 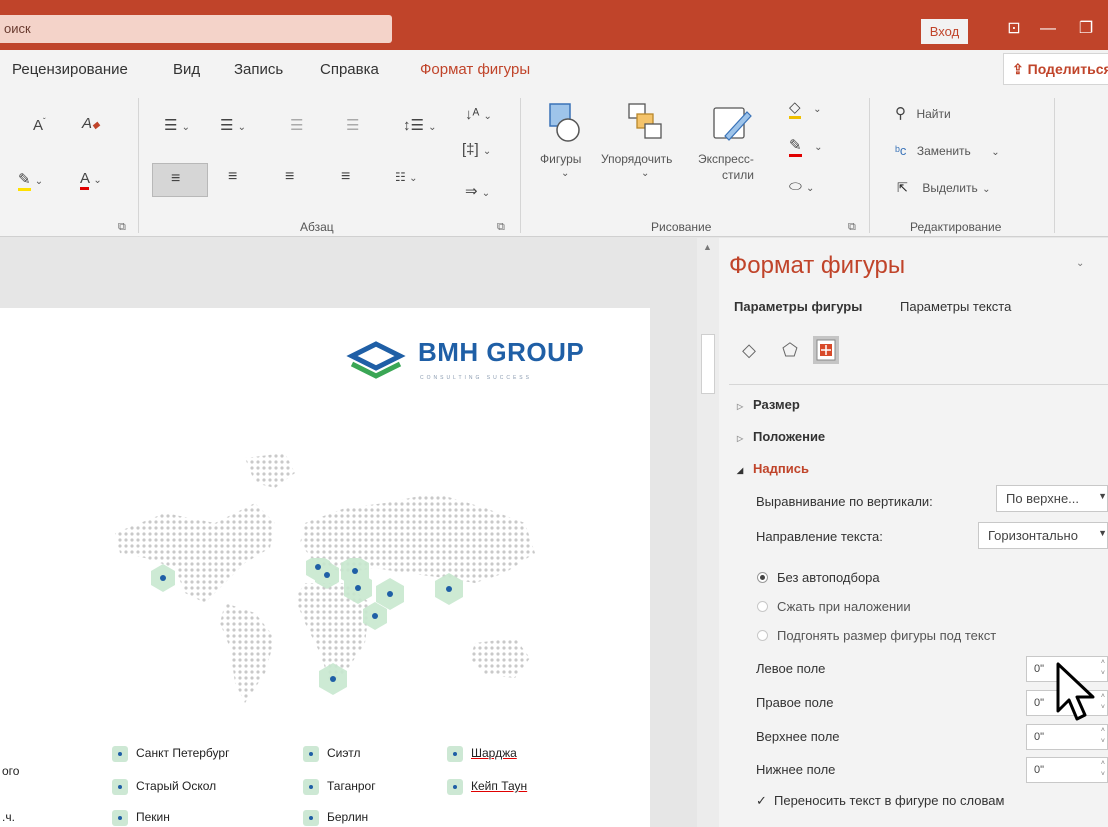 I want to click on resize-shape-radio: Подгонять размер фигуры под текст, so click(x=876, y=635).